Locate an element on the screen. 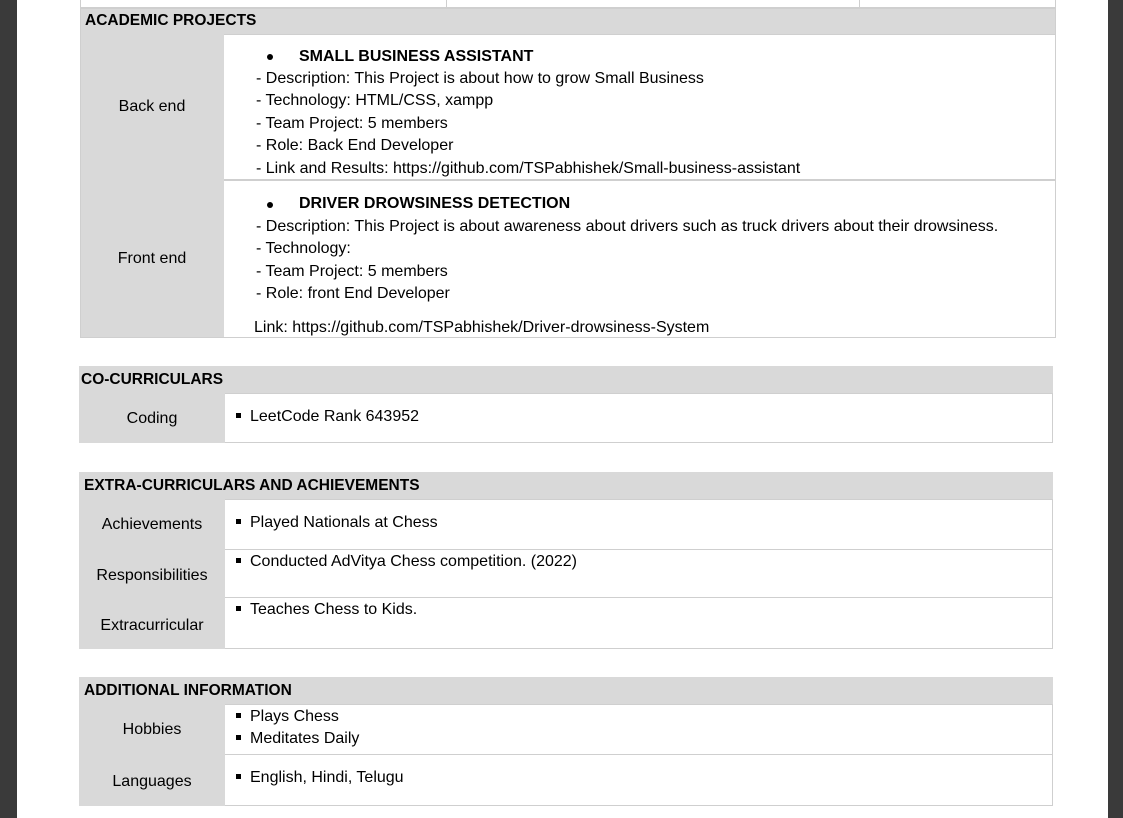 This screenshot has height=818, width=1123. project-role: - Role: Back End Developer is located at coordinates (355, 145).